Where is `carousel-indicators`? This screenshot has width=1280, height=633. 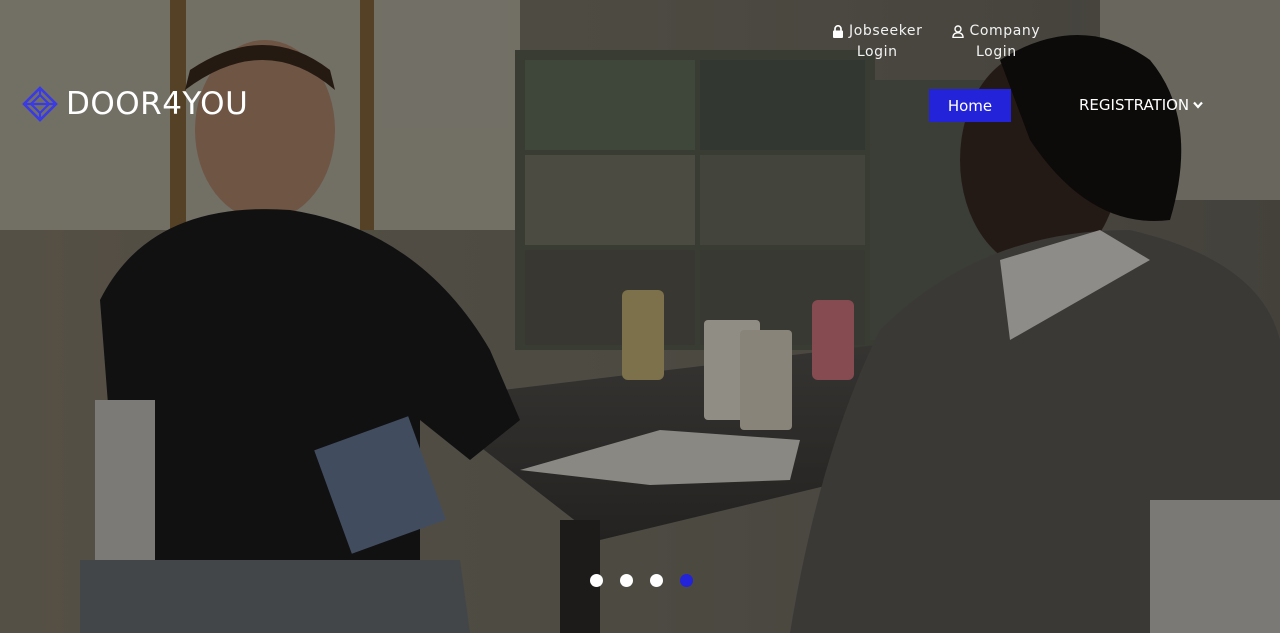
carousel-indicators is located at coordinates (641, 580).